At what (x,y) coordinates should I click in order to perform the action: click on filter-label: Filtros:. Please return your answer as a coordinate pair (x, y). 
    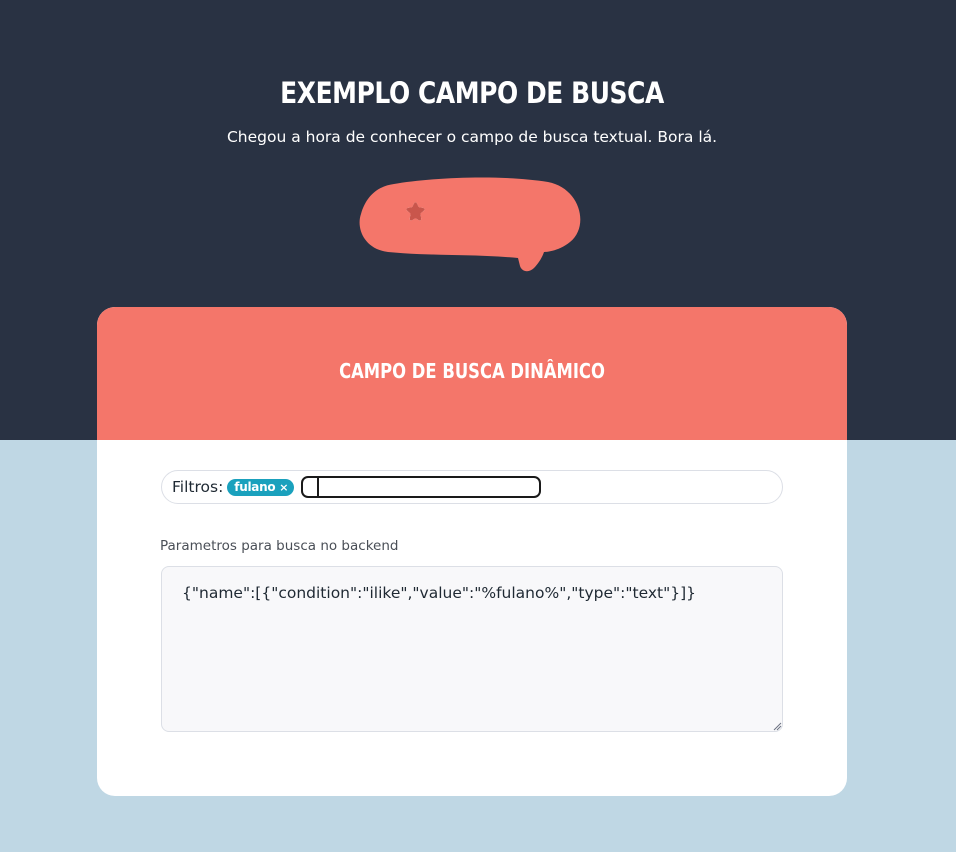
    Looking at the image, I should click on (198, 487).